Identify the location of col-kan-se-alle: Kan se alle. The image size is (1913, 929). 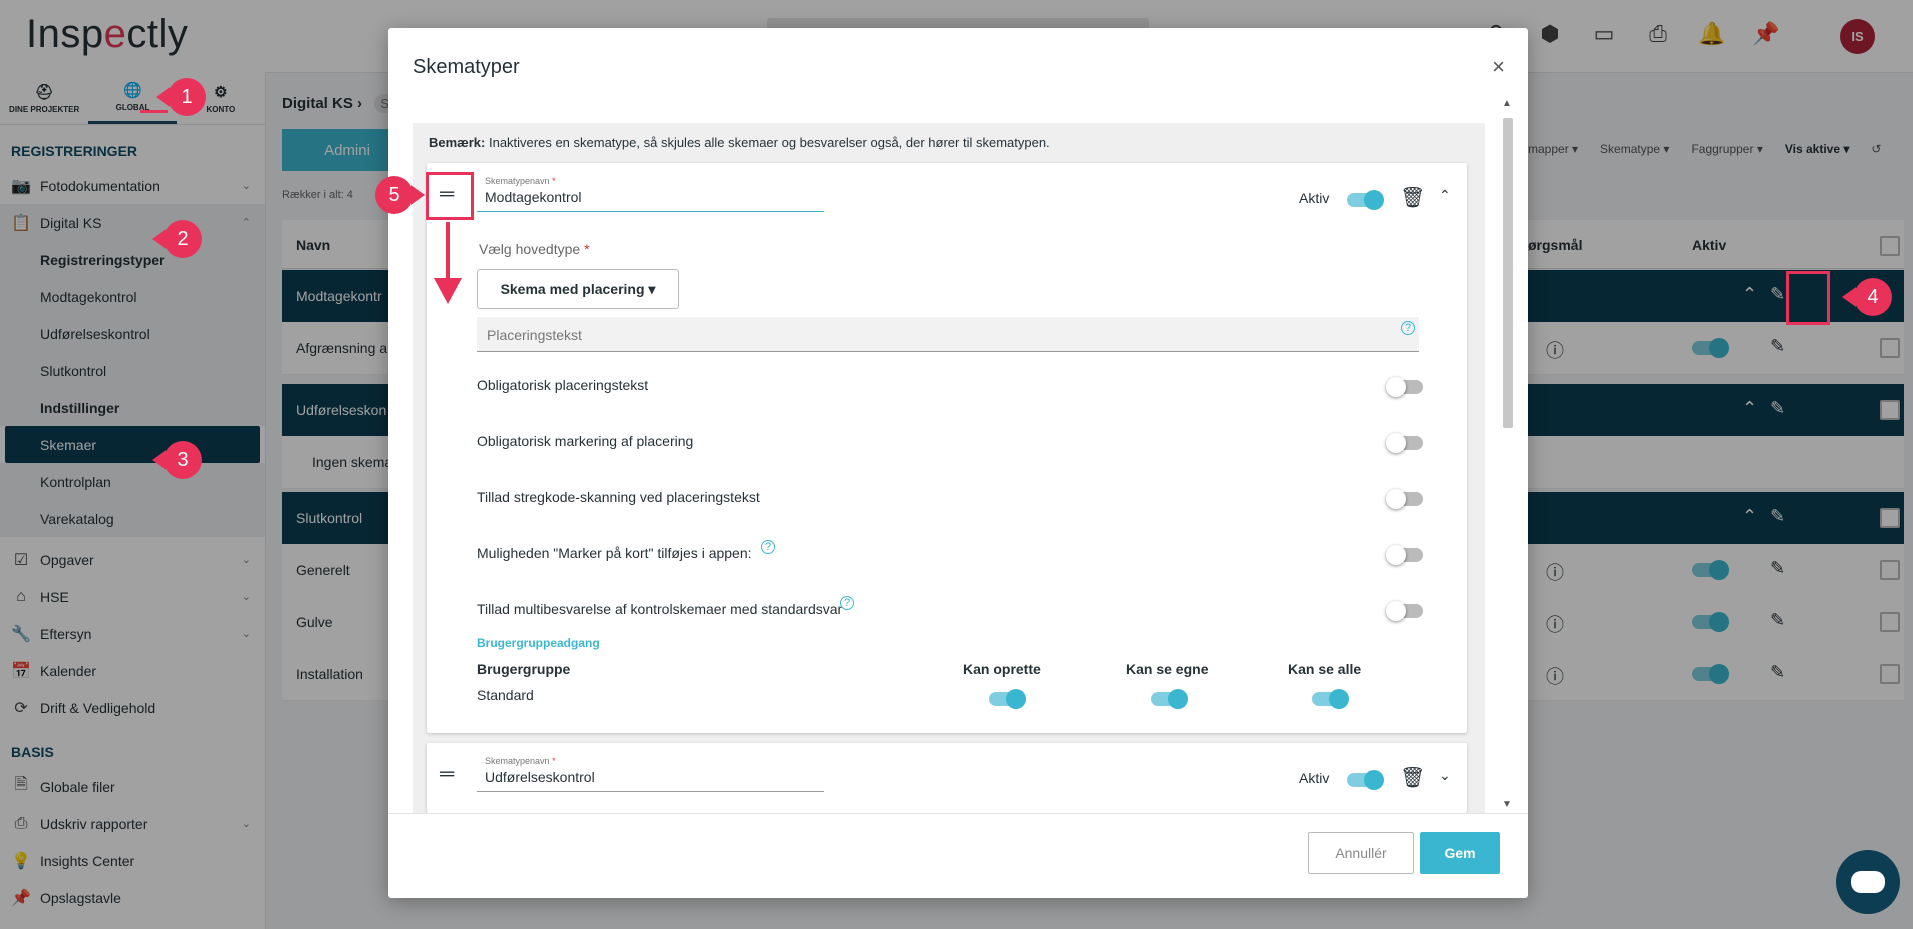
(1325, 669).